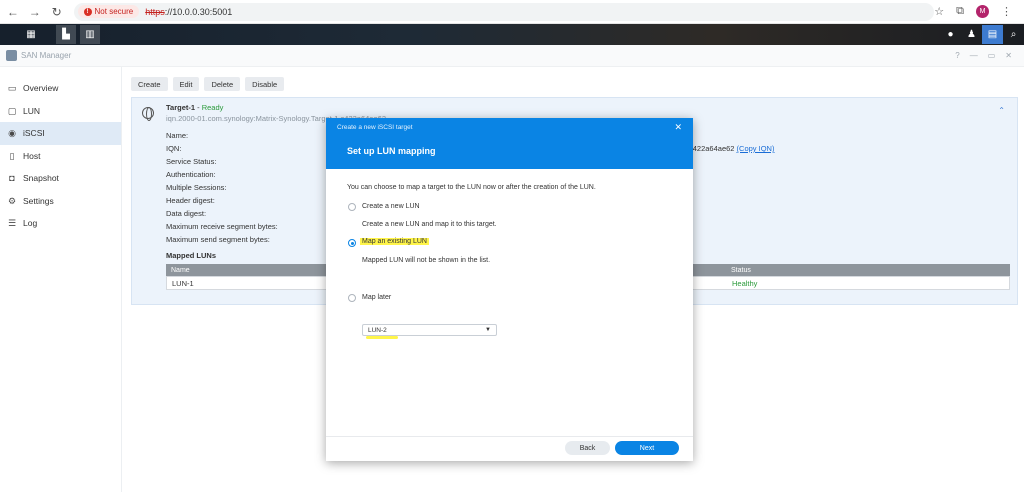 The height and width of the screenshot is (492, 1024). What do you see at coordinates (756, 148) in the screenshot?
I see `copy-iqn-link: (Copy IQN)` at bounding box center [756, 148].